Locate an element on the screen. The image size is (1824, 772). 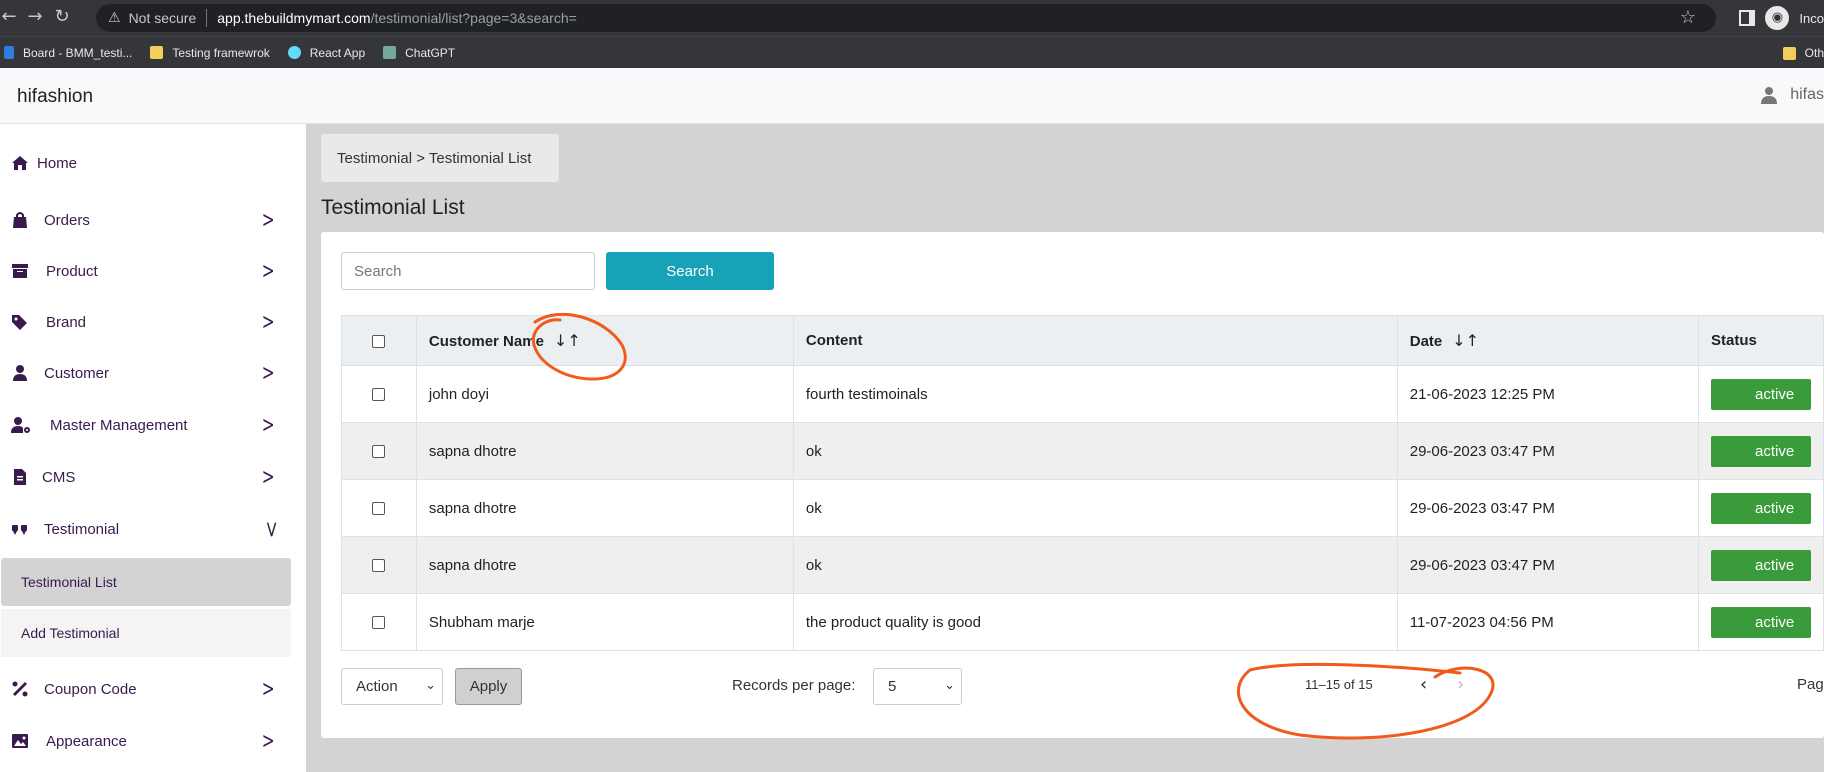
bookmark-item: Testing framewrok is located at coordinates (210, 53).